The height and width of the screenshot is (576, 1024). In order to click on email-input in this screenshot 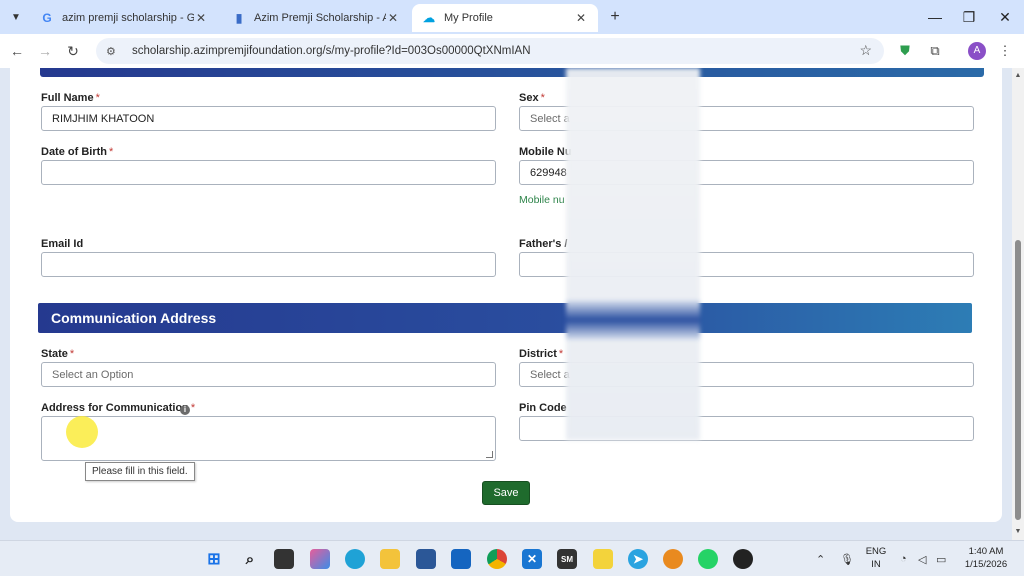, I will do `click(268, 264)`.